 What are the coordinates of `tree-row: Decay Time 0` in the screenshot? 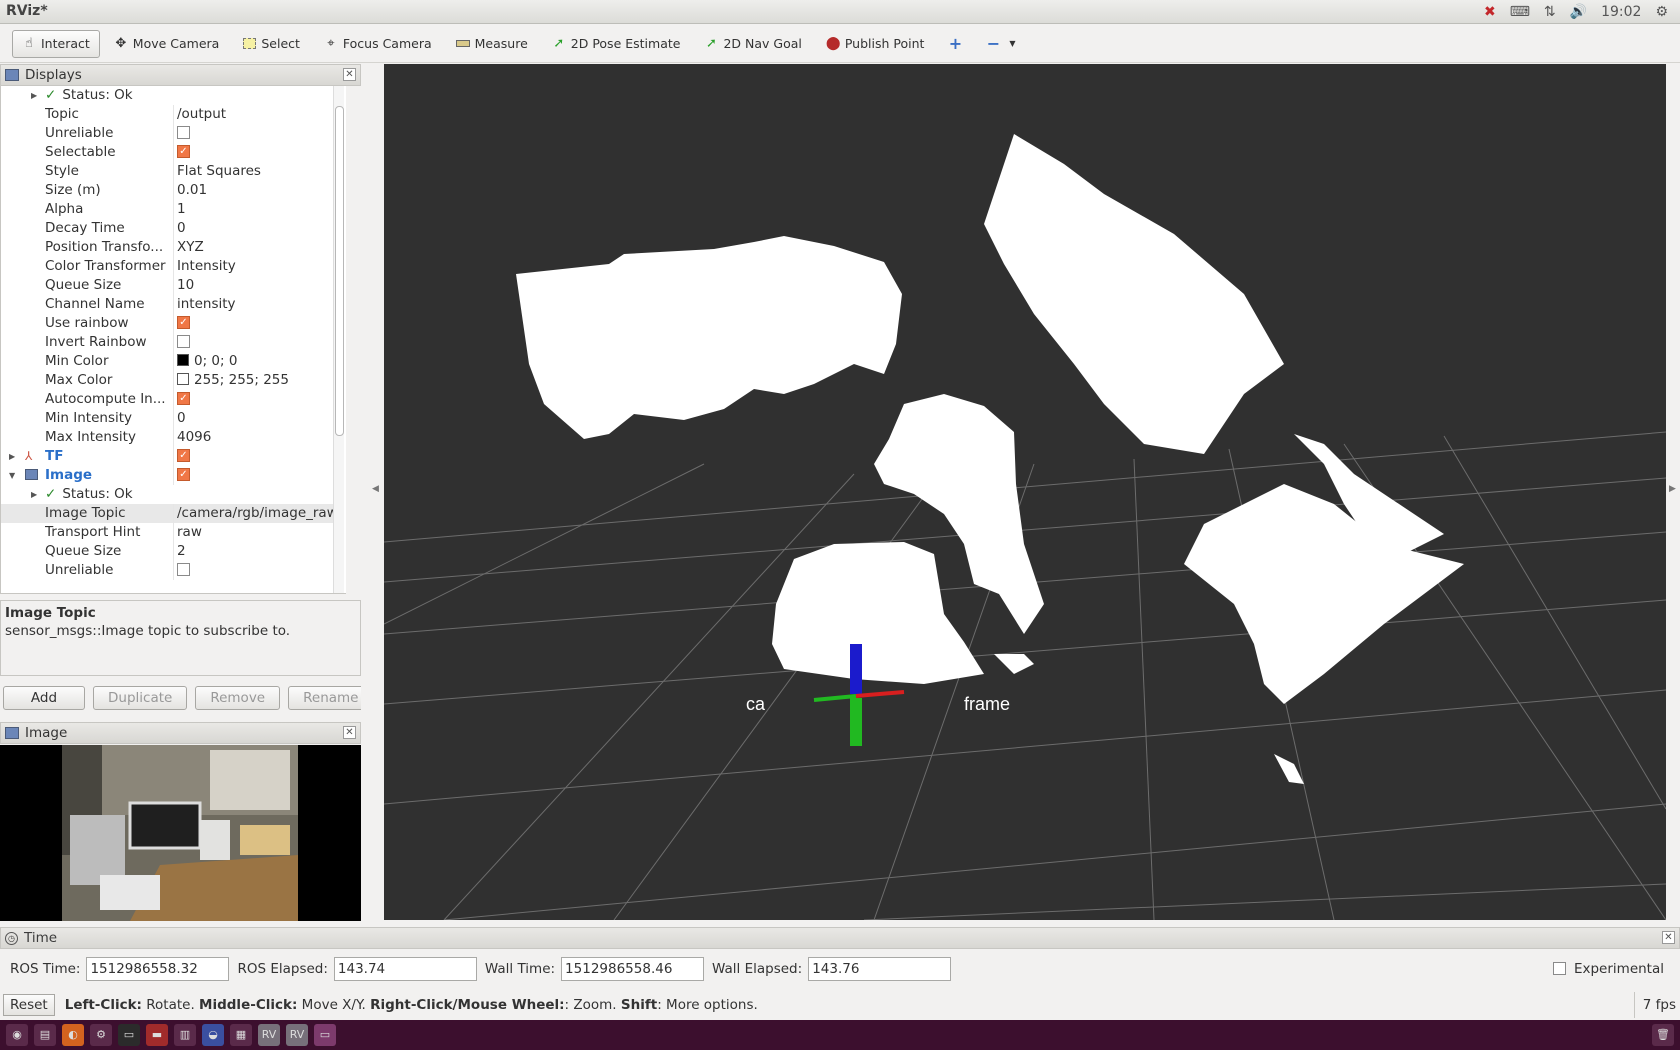 It's located at (167, 228).